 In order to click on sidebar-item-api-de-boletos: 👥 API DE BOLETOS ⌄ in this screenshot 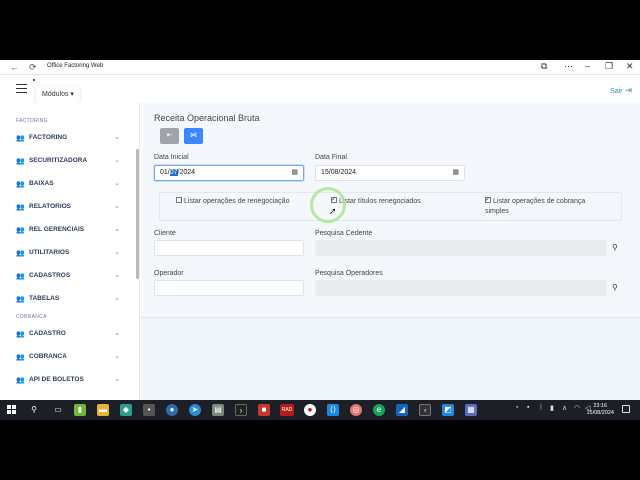, I will do `click(68, 380)`.